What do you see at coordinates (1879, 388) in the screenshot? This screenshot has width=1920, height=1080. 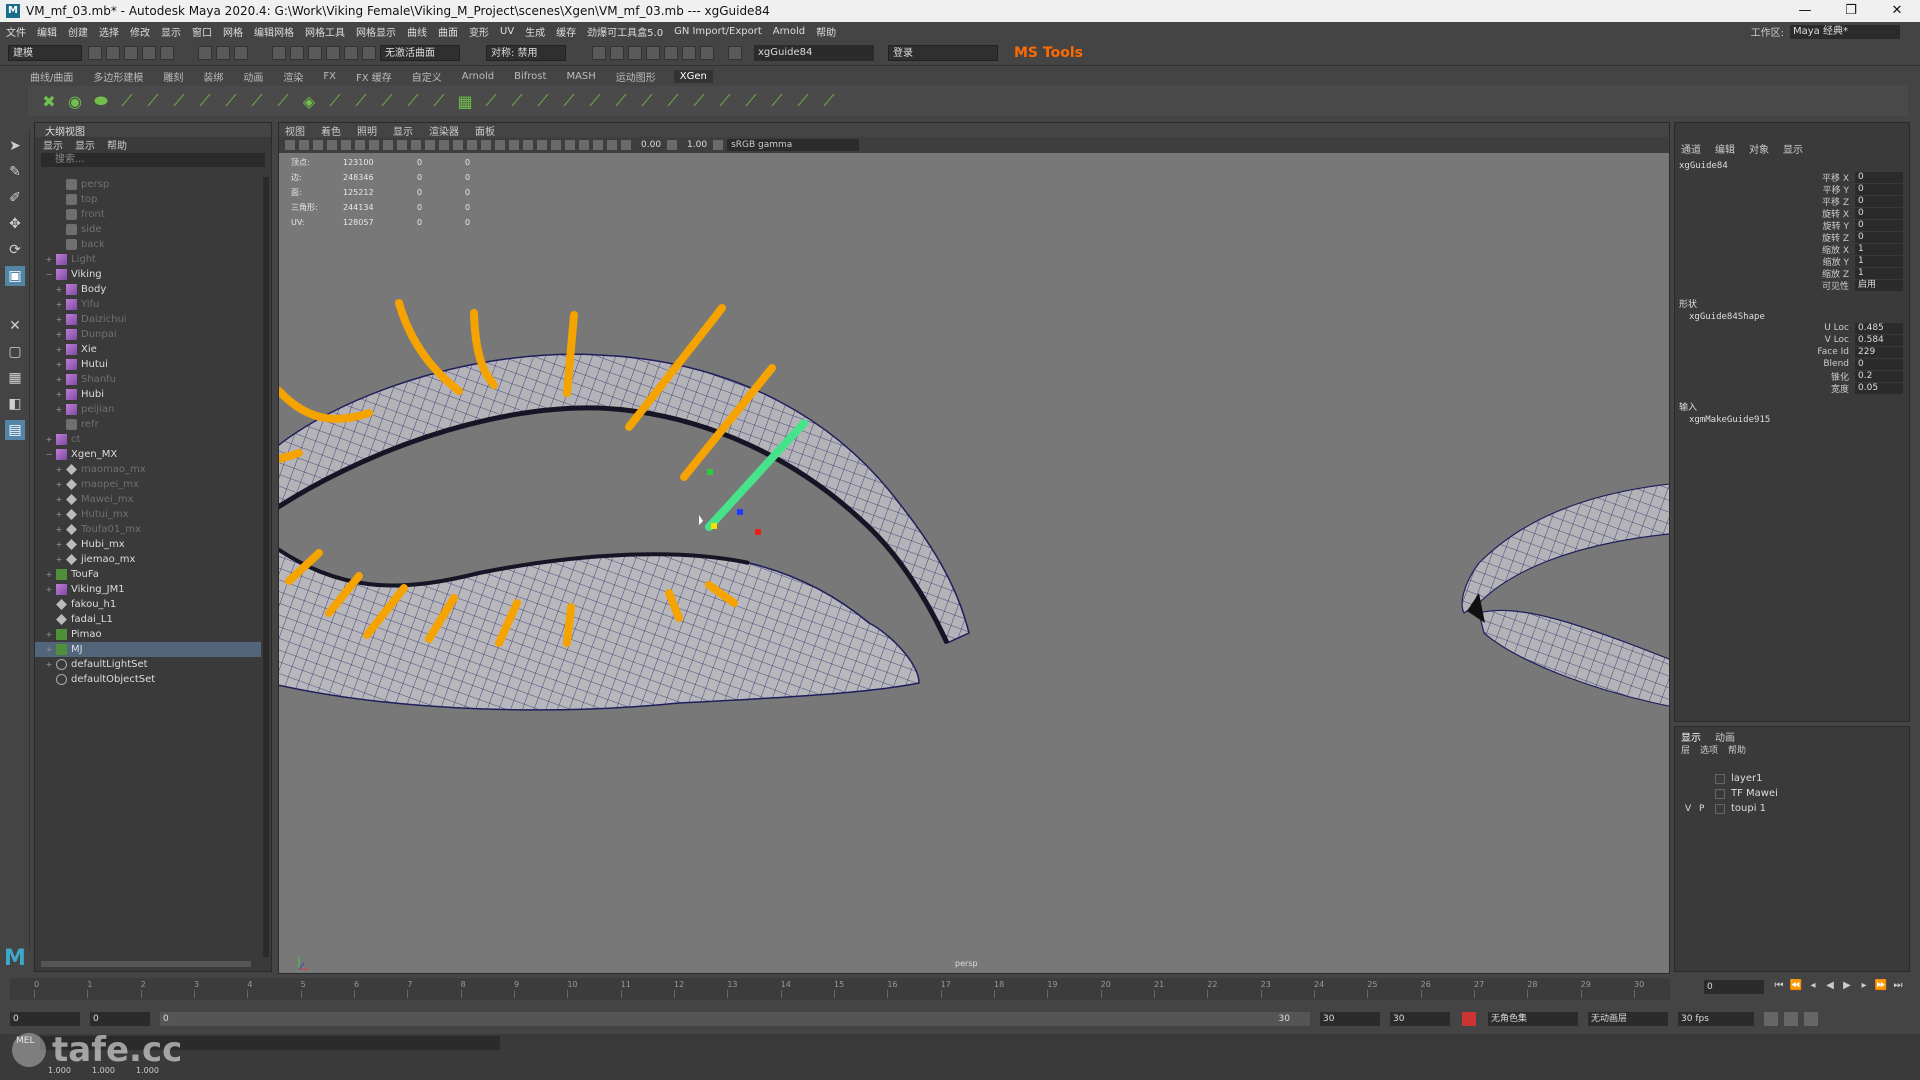 I see `attribute-value-field: 0.05` at bounding box center [1879, 388].